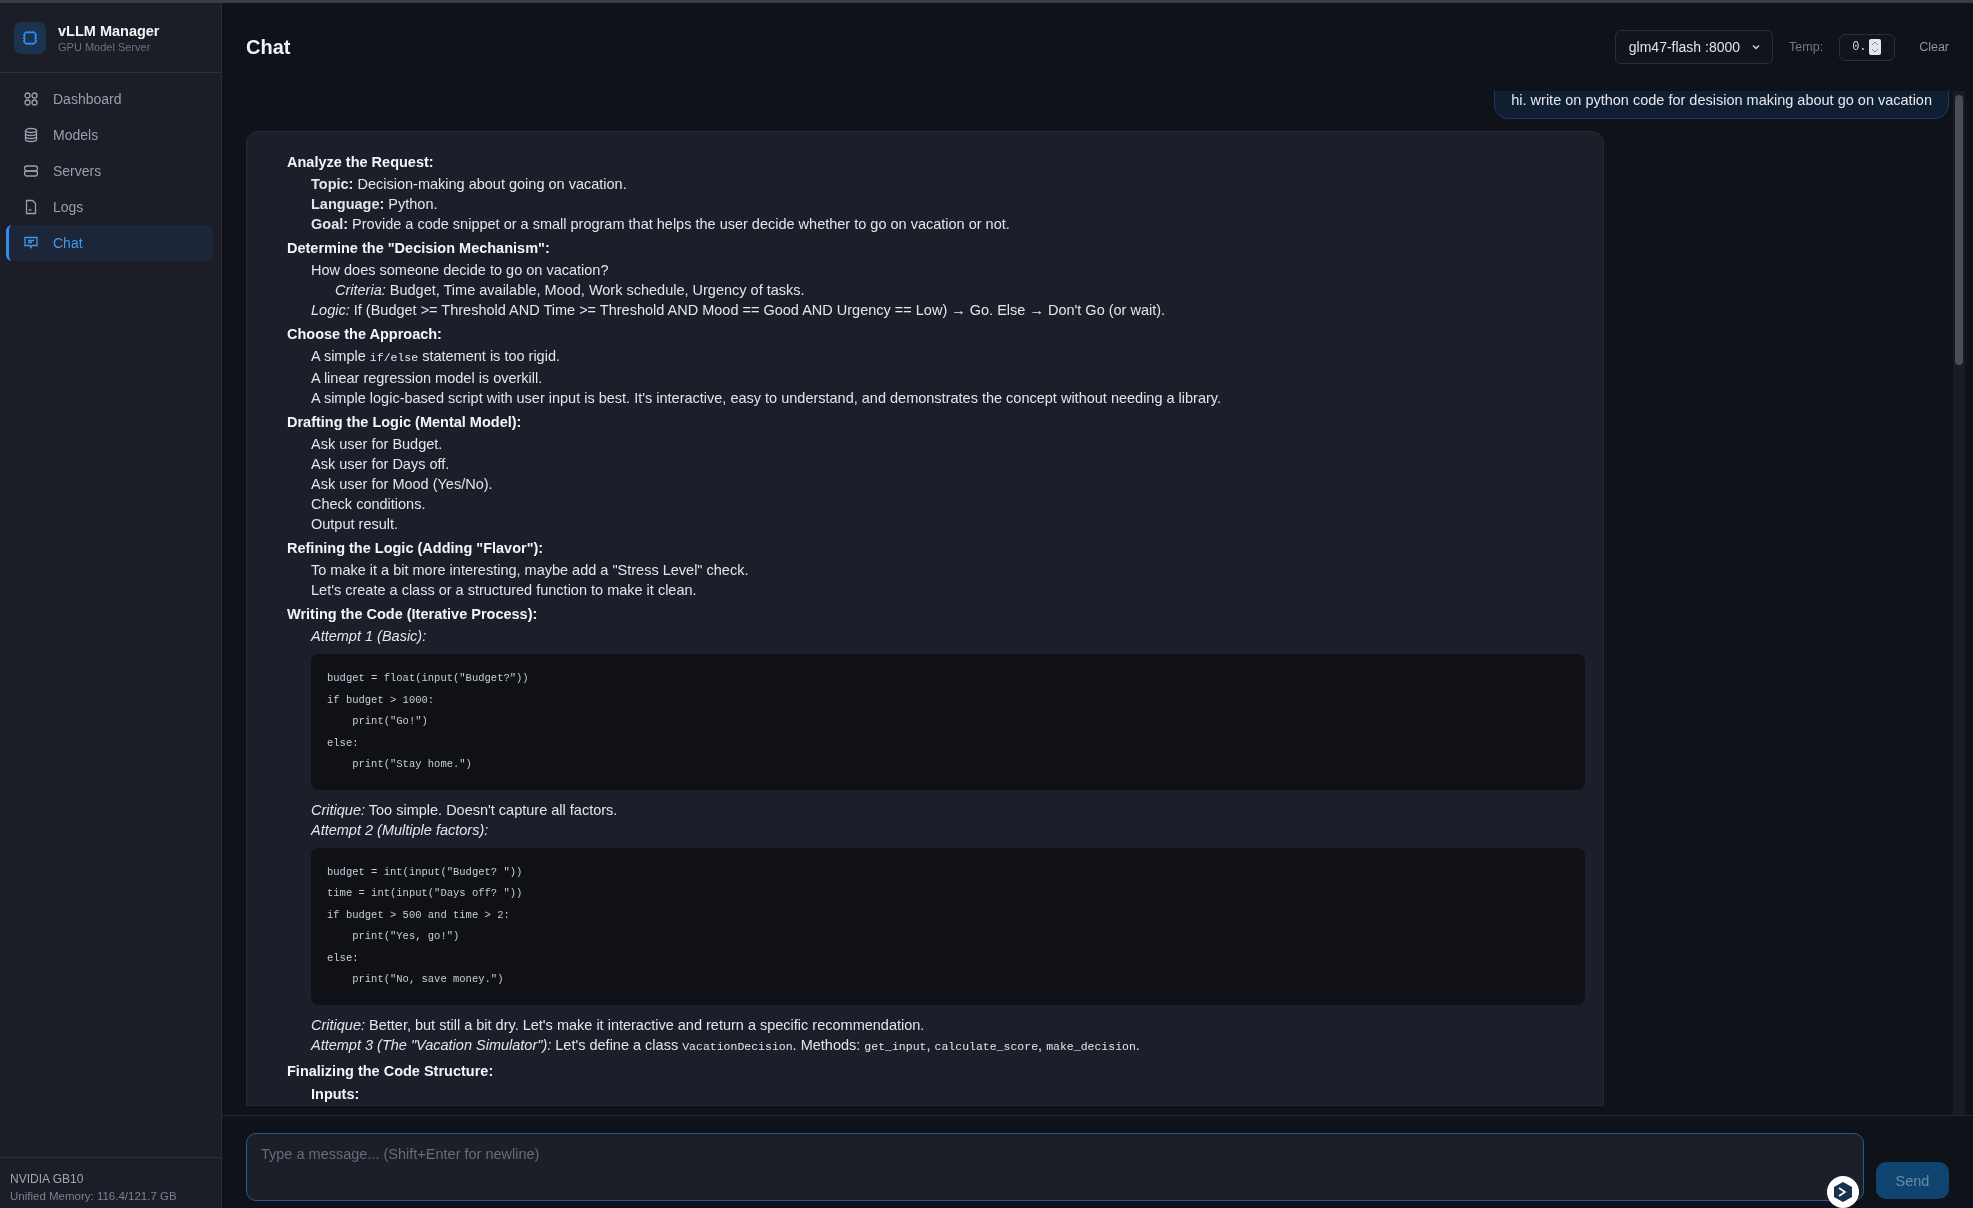 This screenshot has width=1973, height=1208. What do you see at coordinates (355, 524) in the screenshot?
I see `message-text: Output result.` at bounding box center [355, 524].